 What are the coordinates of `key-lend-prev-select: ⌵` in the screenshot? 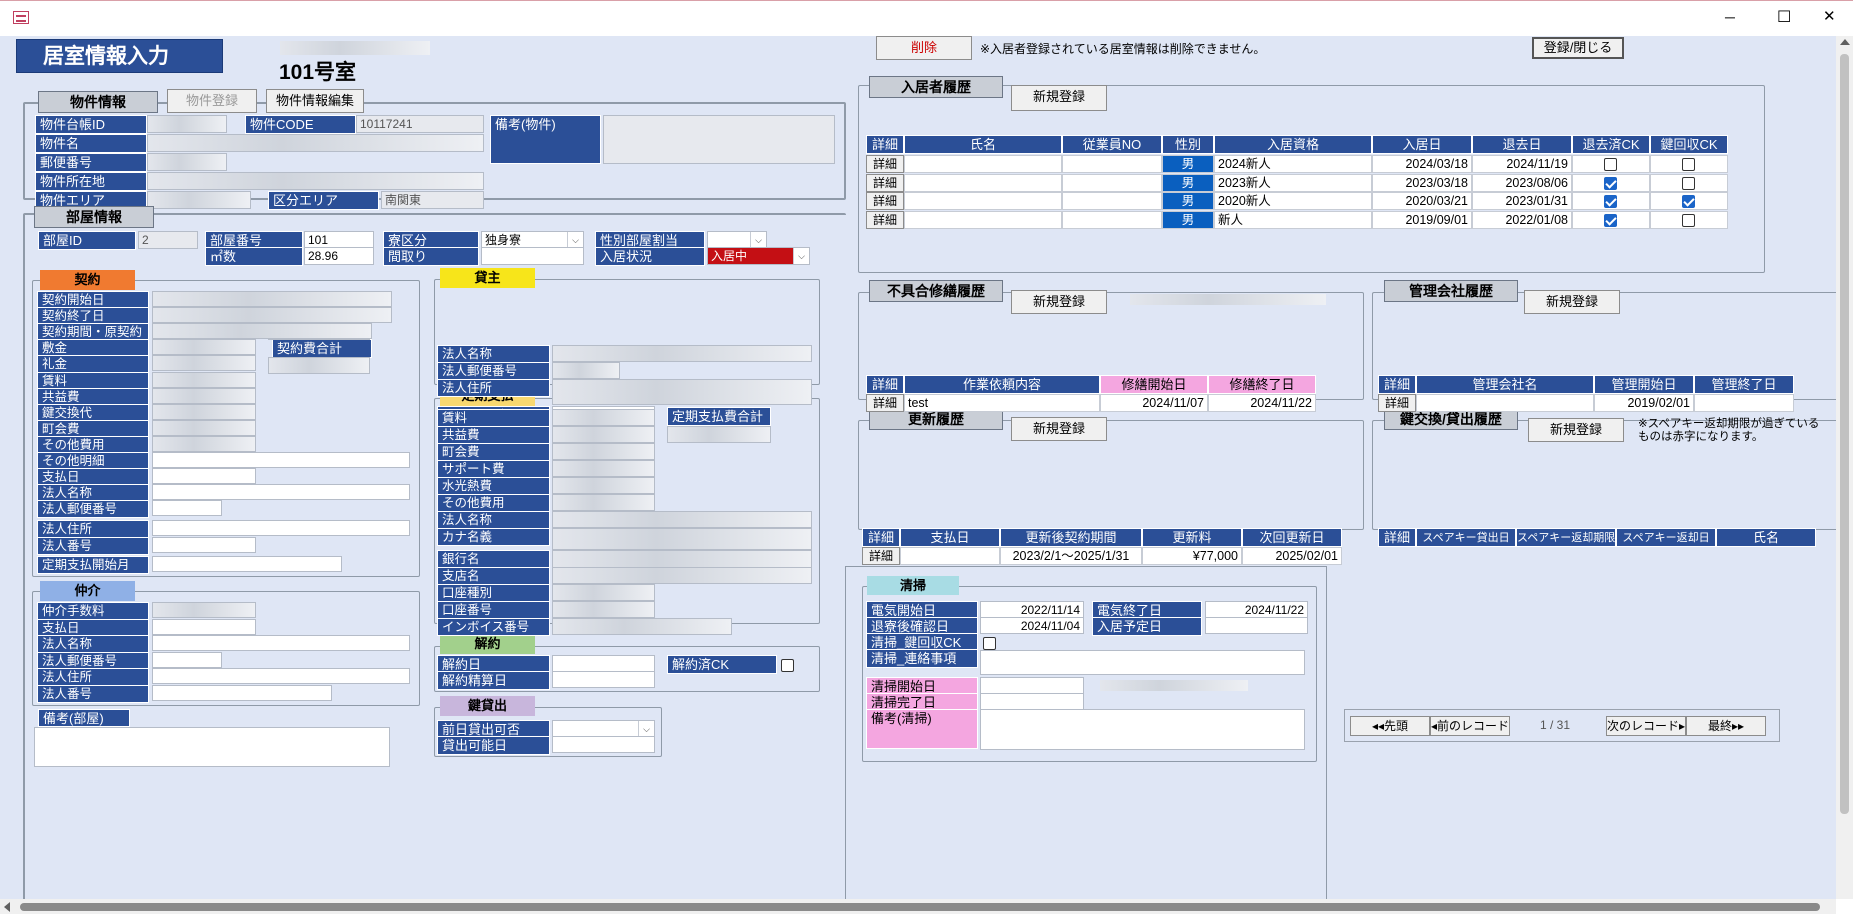 It's located at (603, 728).